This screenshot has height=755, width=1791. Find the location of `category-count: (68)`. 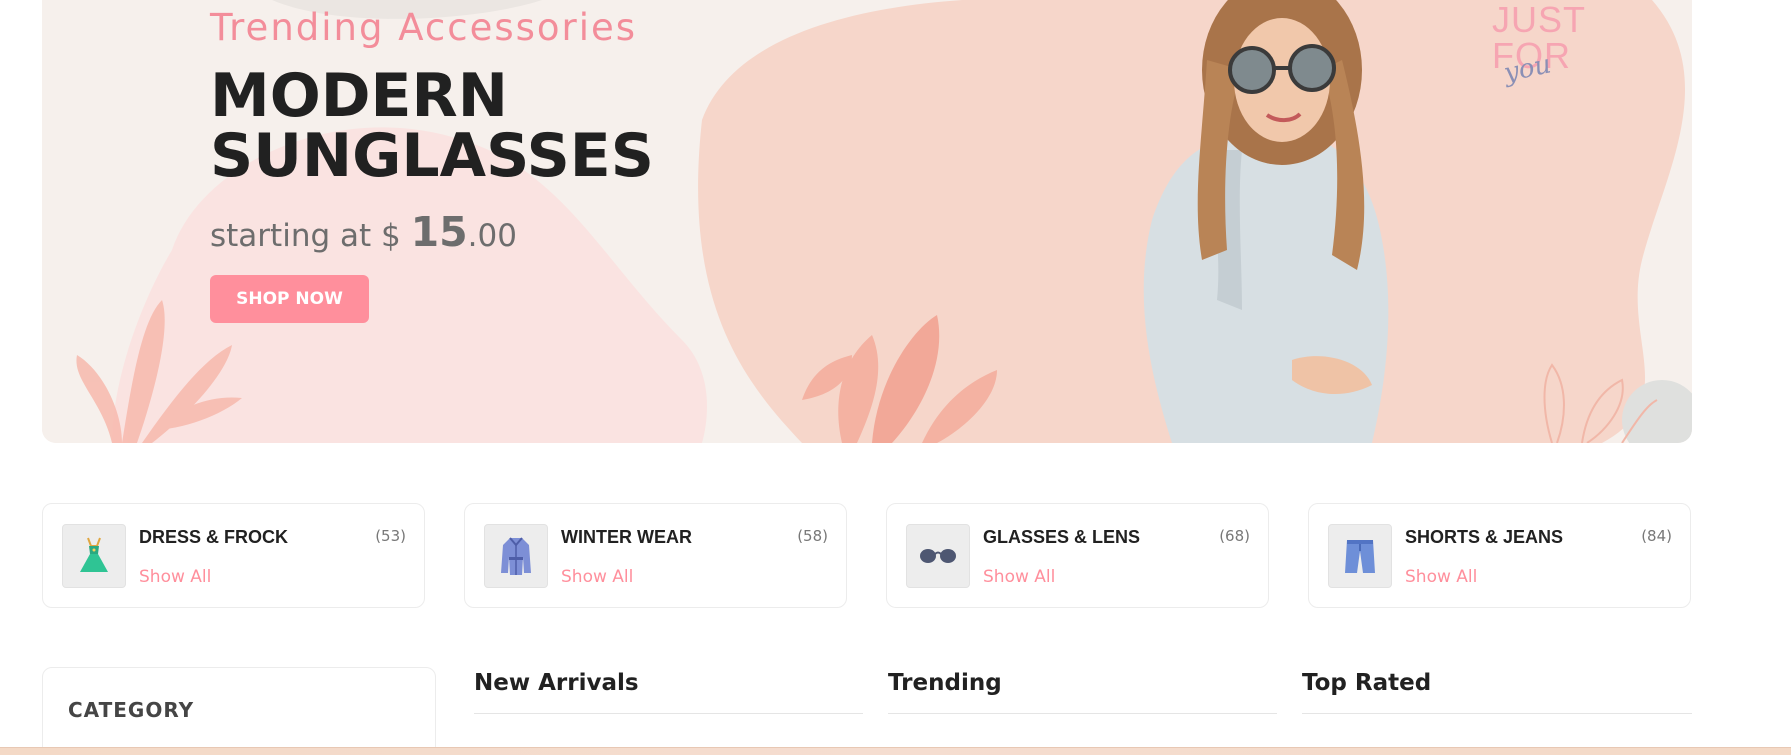

category-count: (68) is located at coordinates (1234, 536).